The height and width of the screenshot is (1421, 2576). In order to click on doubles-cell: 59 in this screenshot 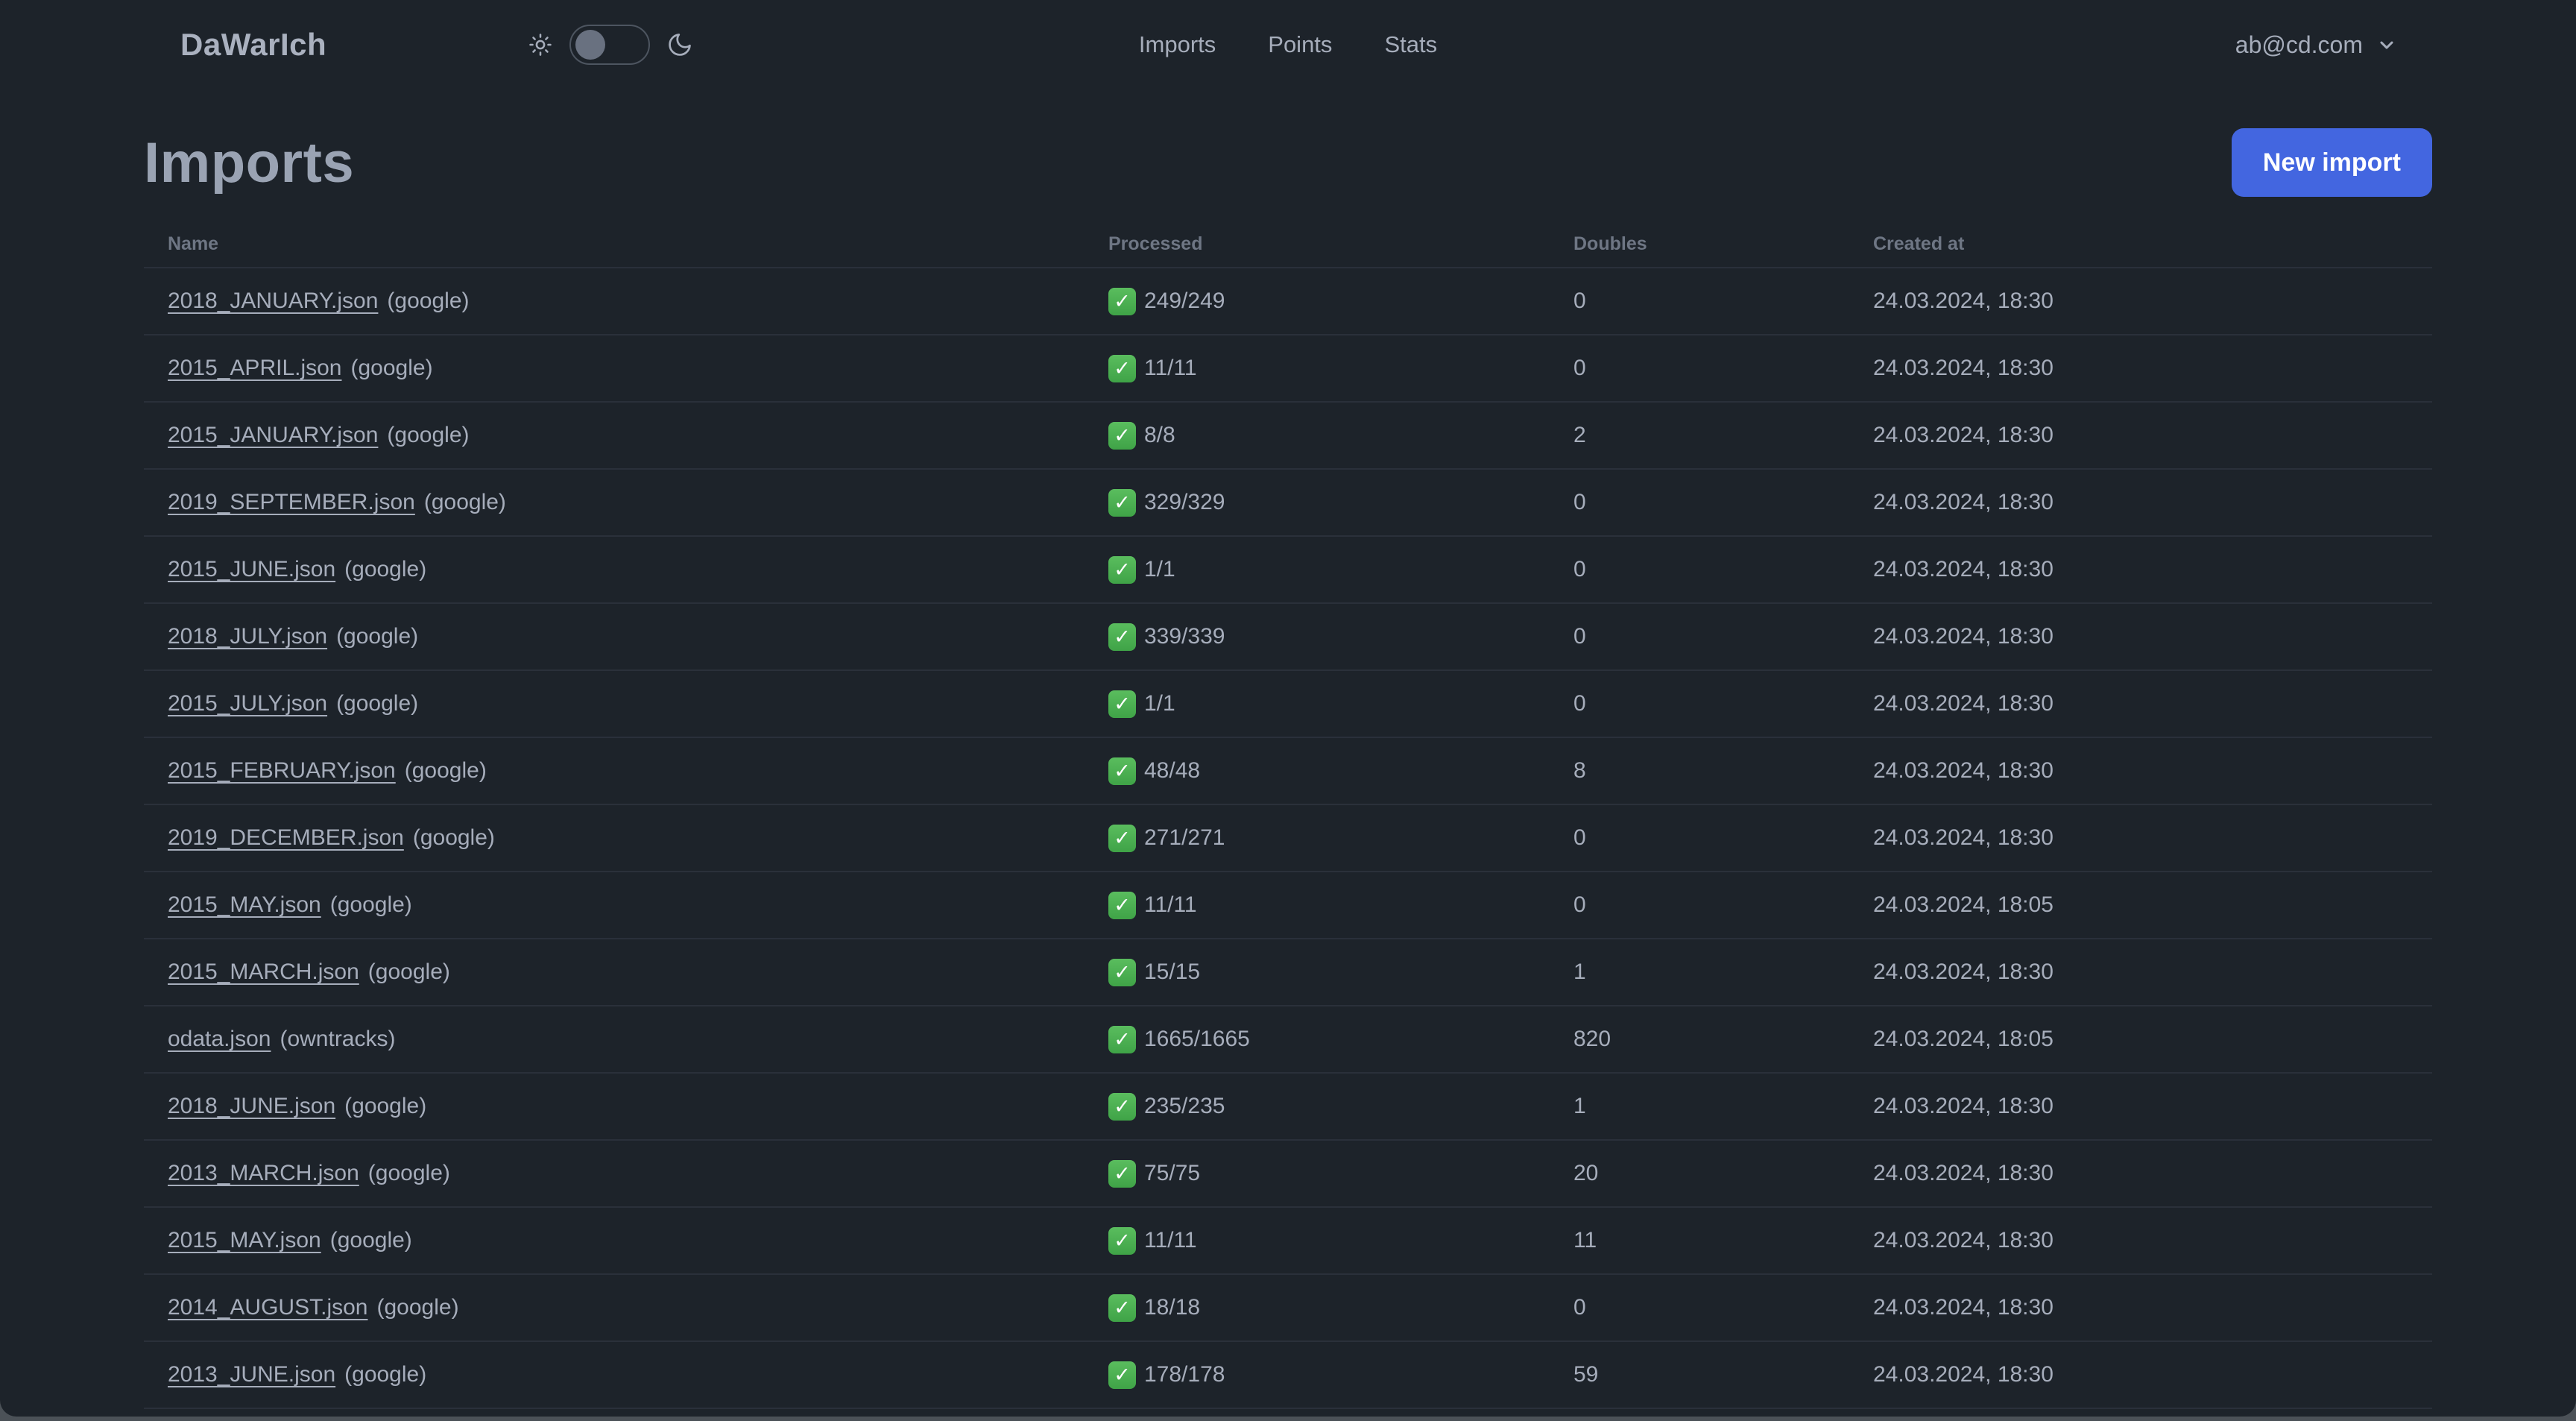, I will do `click(1586, 1374)`.